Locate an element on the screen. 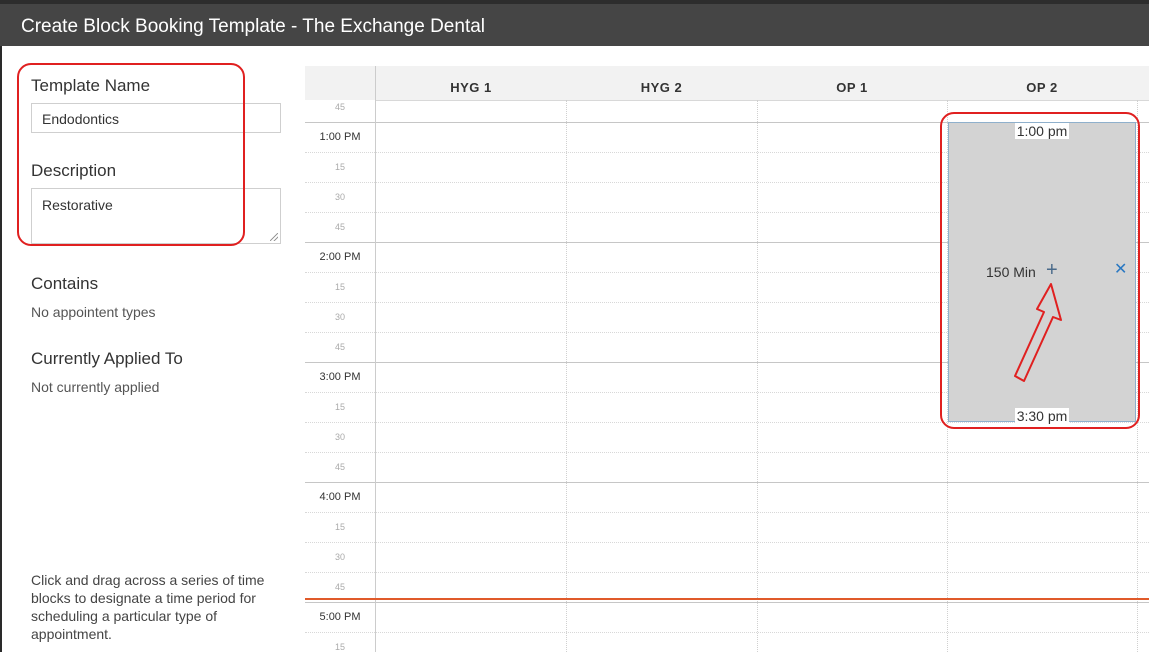 This screenshot has height=652, width=1149. time-label: 1:00 PM is located at coordinates (340, 137).